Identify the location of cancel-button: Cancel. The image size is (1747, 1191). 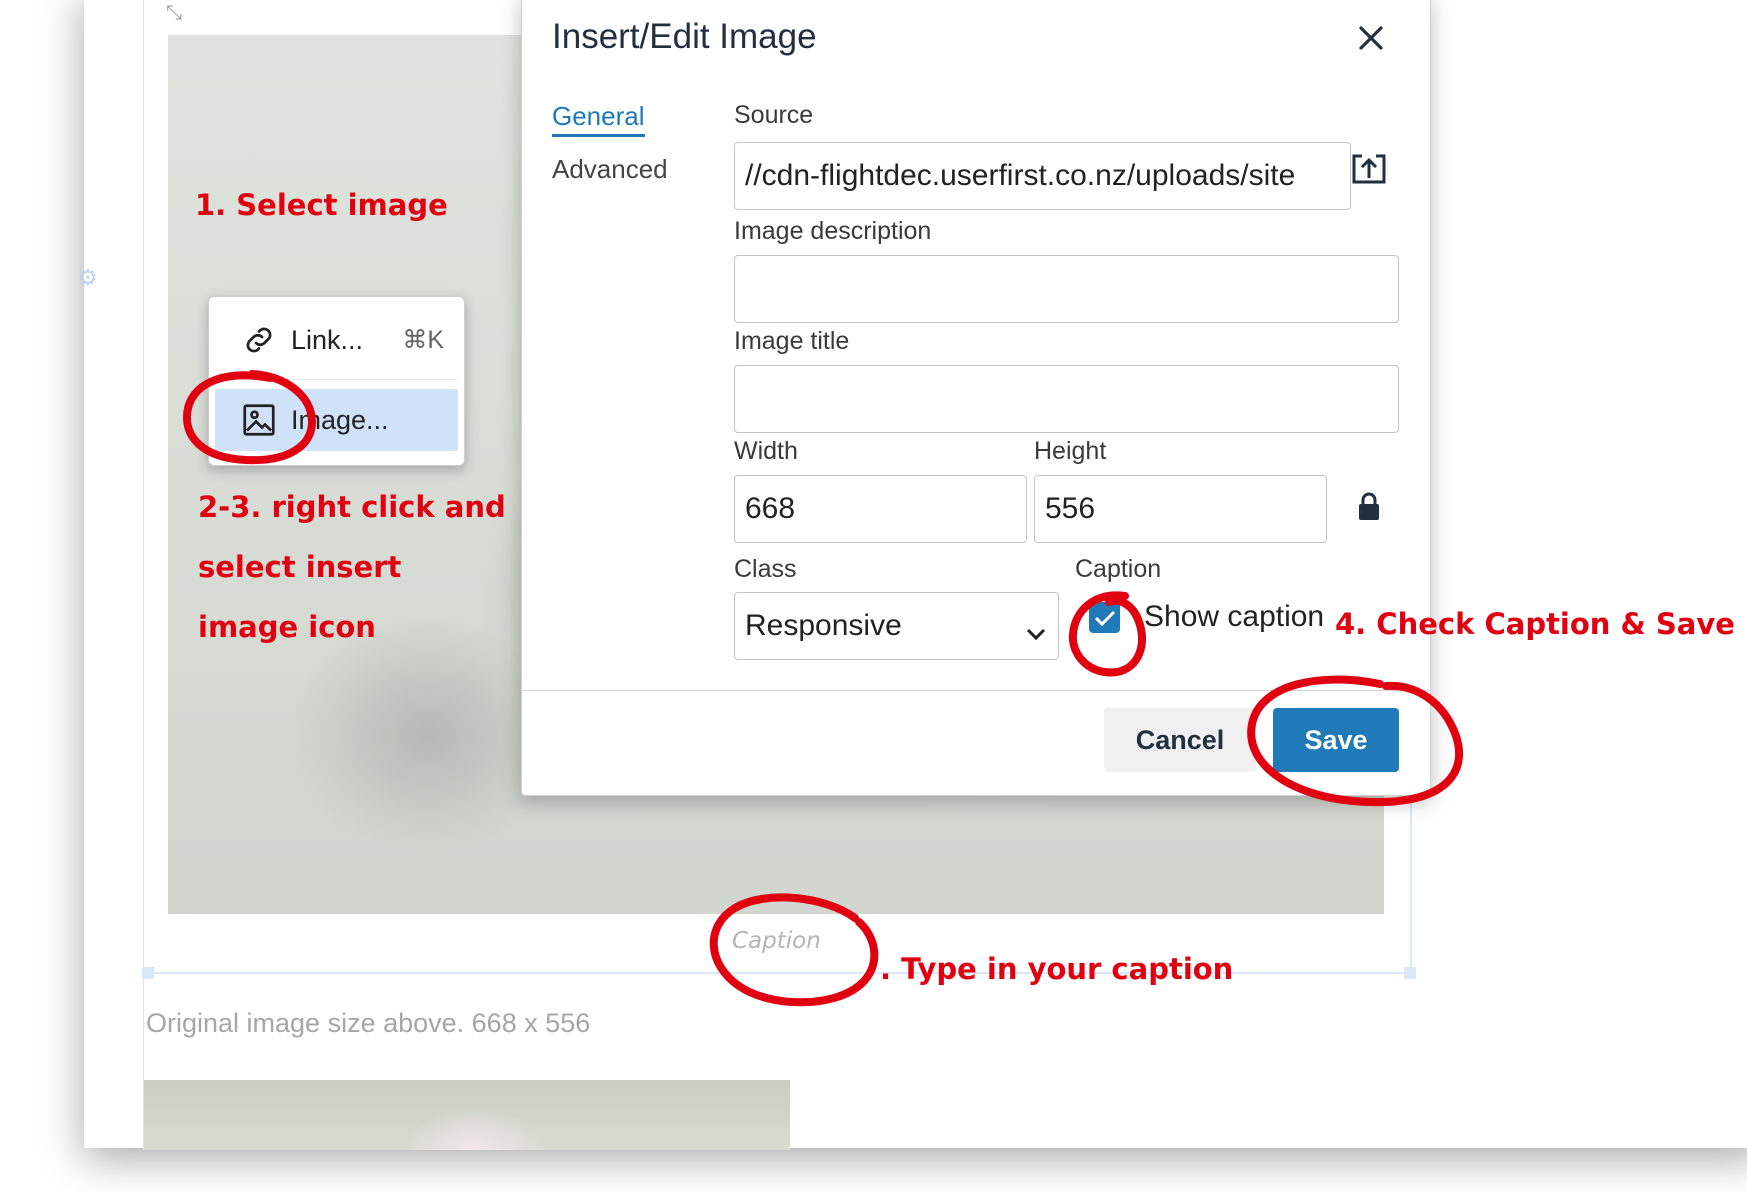
(1180, 740).